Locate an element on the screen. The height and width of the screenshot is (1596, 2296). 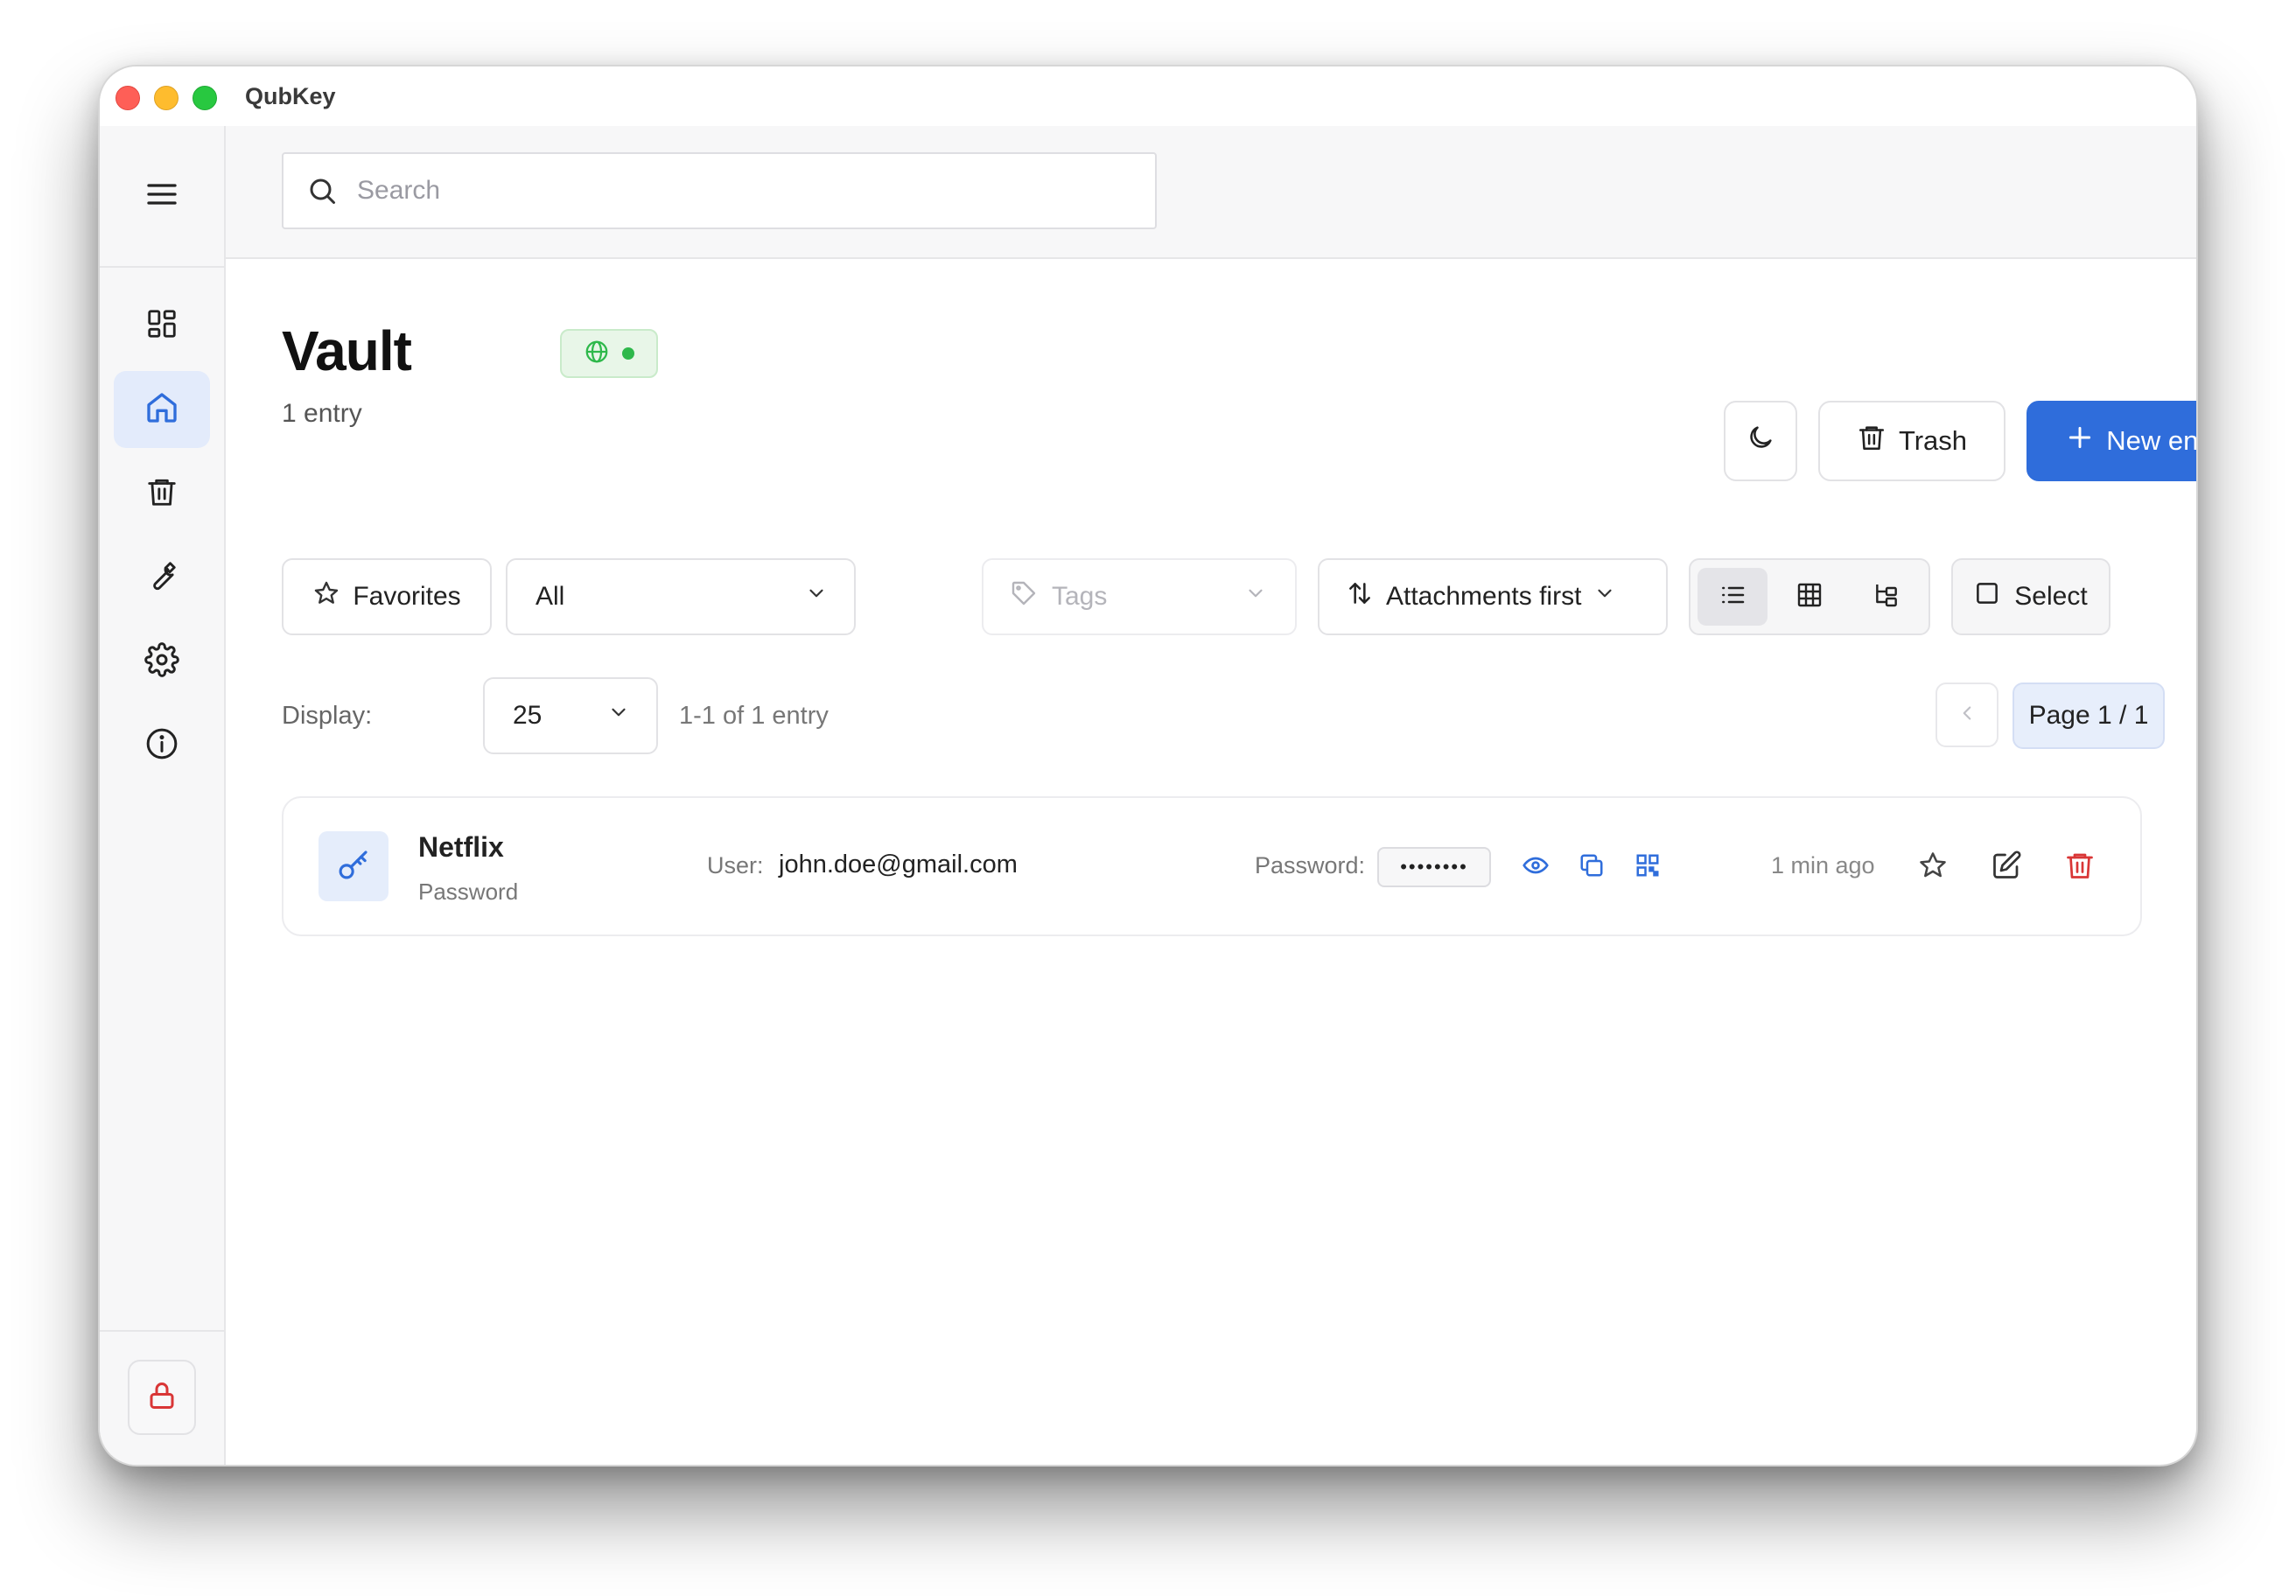
connection-status-badge is located at coordinates (609, 353).